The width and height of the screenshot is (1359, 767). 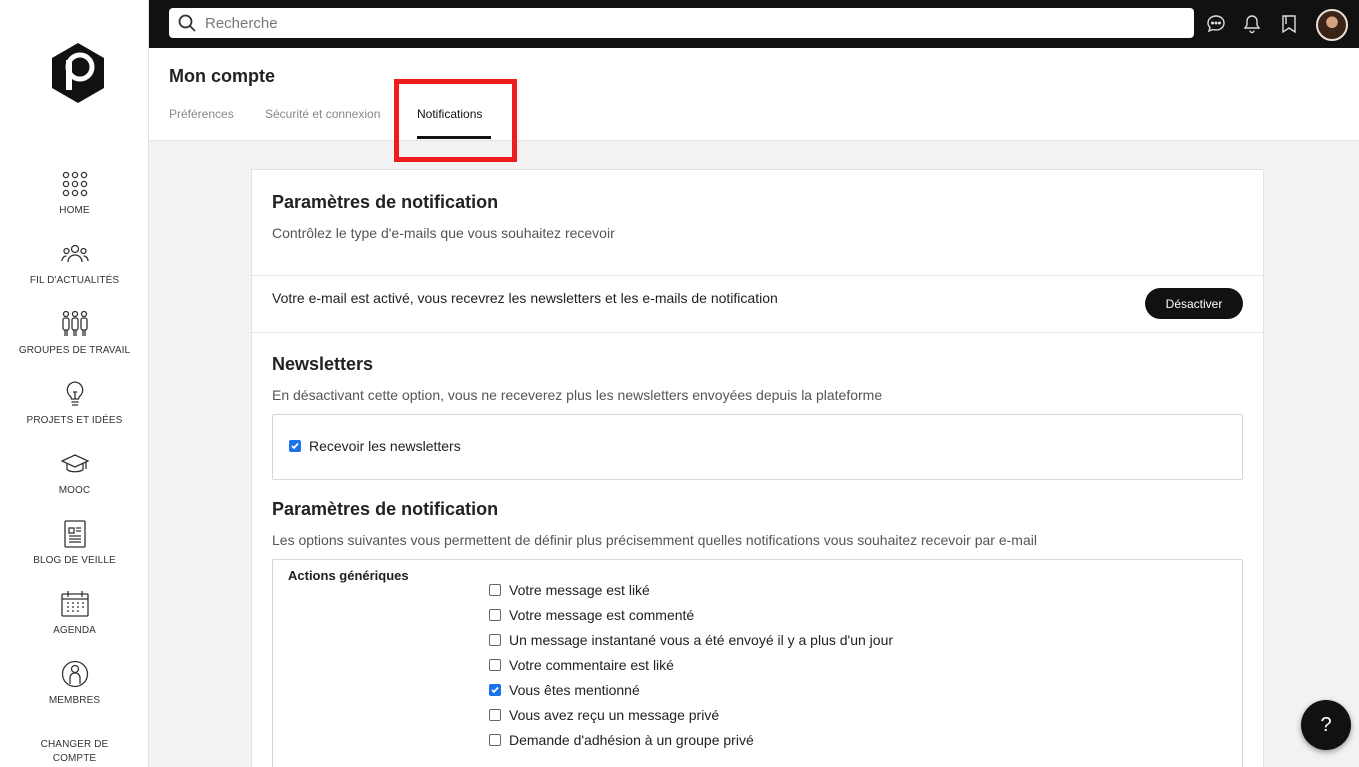 What do you see at coordinates (78, 73) in the screenshot?
I see `hexagon-p-logo` at bounding box center [78, 73].